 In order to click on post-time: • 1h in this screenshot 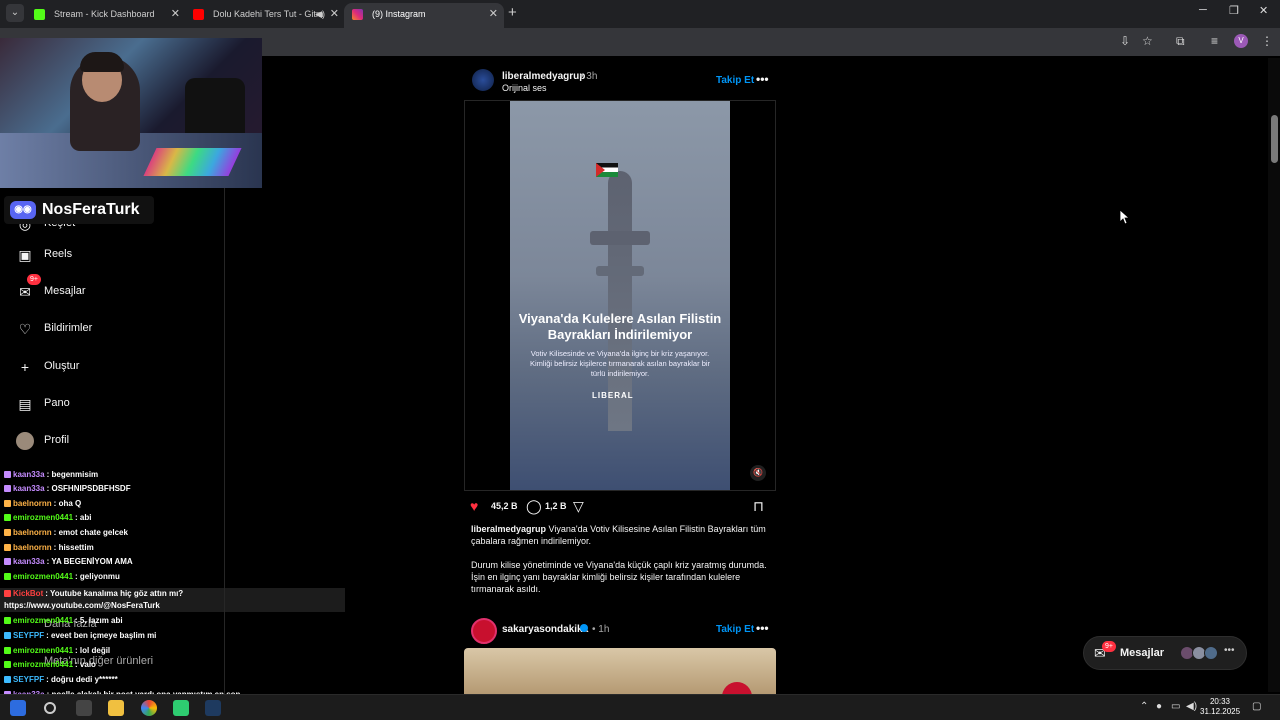, I will do `click(601, 629)`.